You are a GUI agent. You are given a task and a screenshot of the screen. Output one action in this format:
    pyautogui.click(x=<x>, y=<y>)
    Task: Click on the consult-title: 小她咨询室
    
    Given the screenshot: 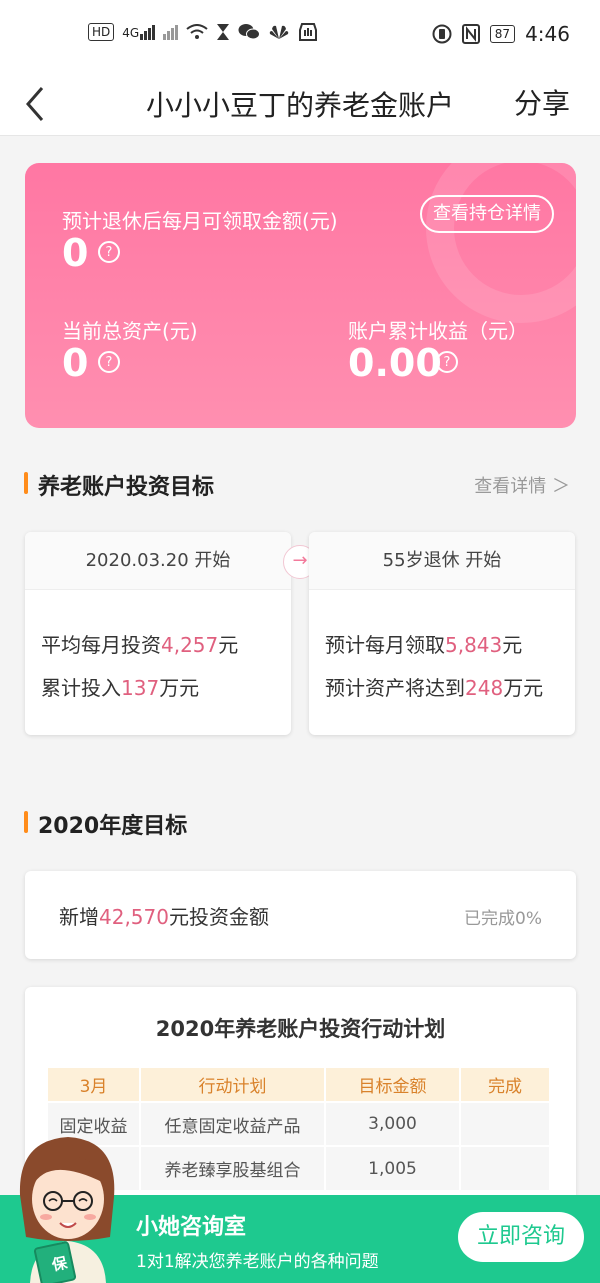 What is the action you would take?
    pyautogui.click(x=191, y=1227)
    